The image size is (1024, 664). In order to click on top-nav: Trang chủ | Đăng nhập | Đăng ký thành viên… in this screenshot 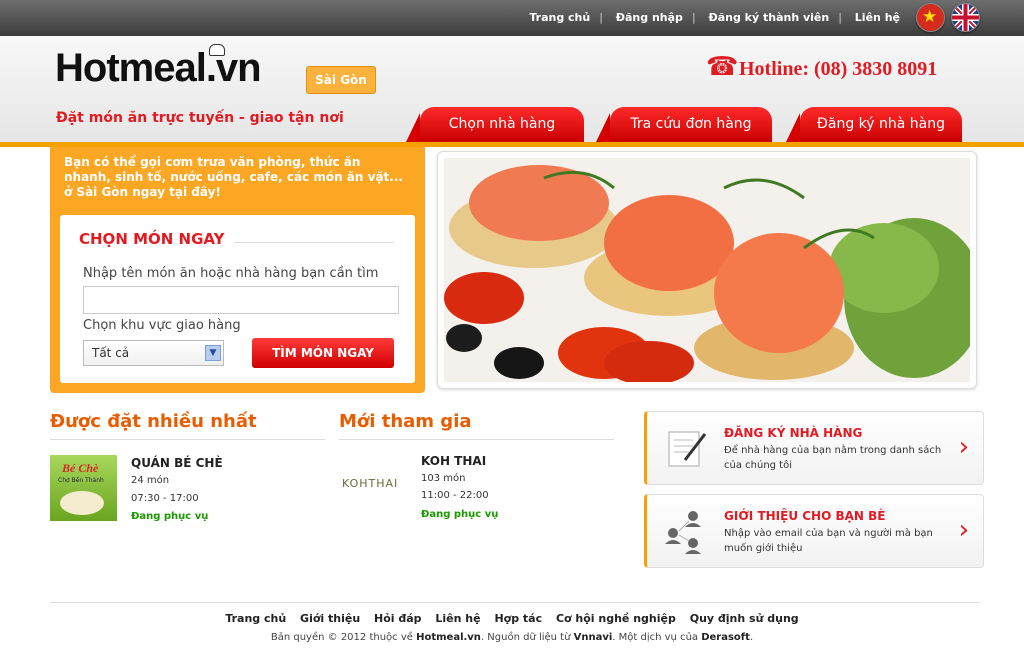, I will do `click(714, 17)`.